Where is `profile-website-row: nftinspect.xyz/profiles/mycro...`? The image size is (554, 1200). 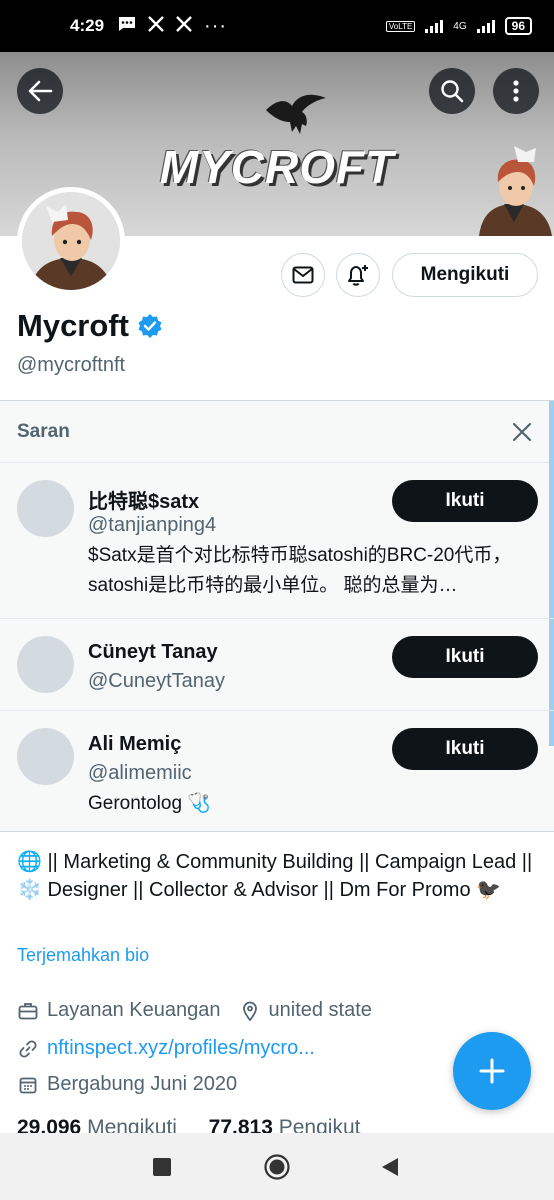 profile-website-row: nftinspect.xyz/profiles/mycro... is located at coordinates (166, 1048).